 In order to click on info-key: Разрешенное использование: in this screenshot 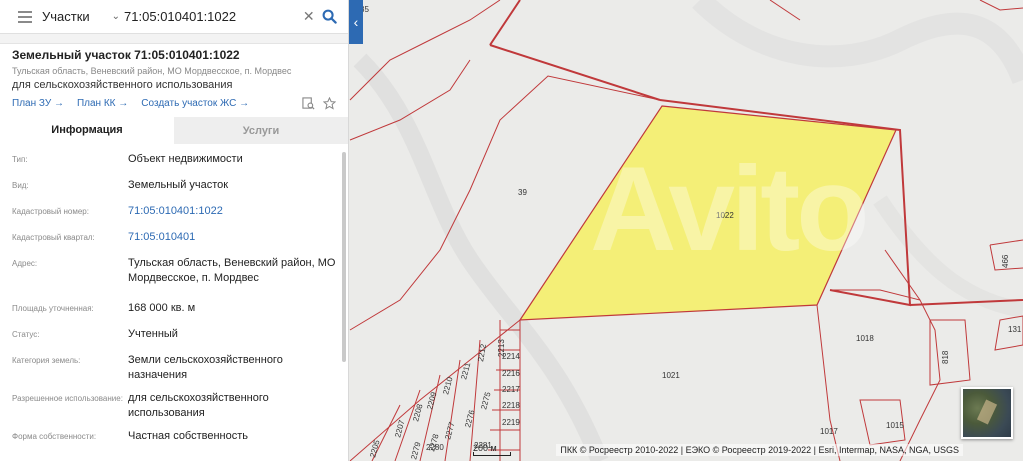, I will do `click(67, 398)`.